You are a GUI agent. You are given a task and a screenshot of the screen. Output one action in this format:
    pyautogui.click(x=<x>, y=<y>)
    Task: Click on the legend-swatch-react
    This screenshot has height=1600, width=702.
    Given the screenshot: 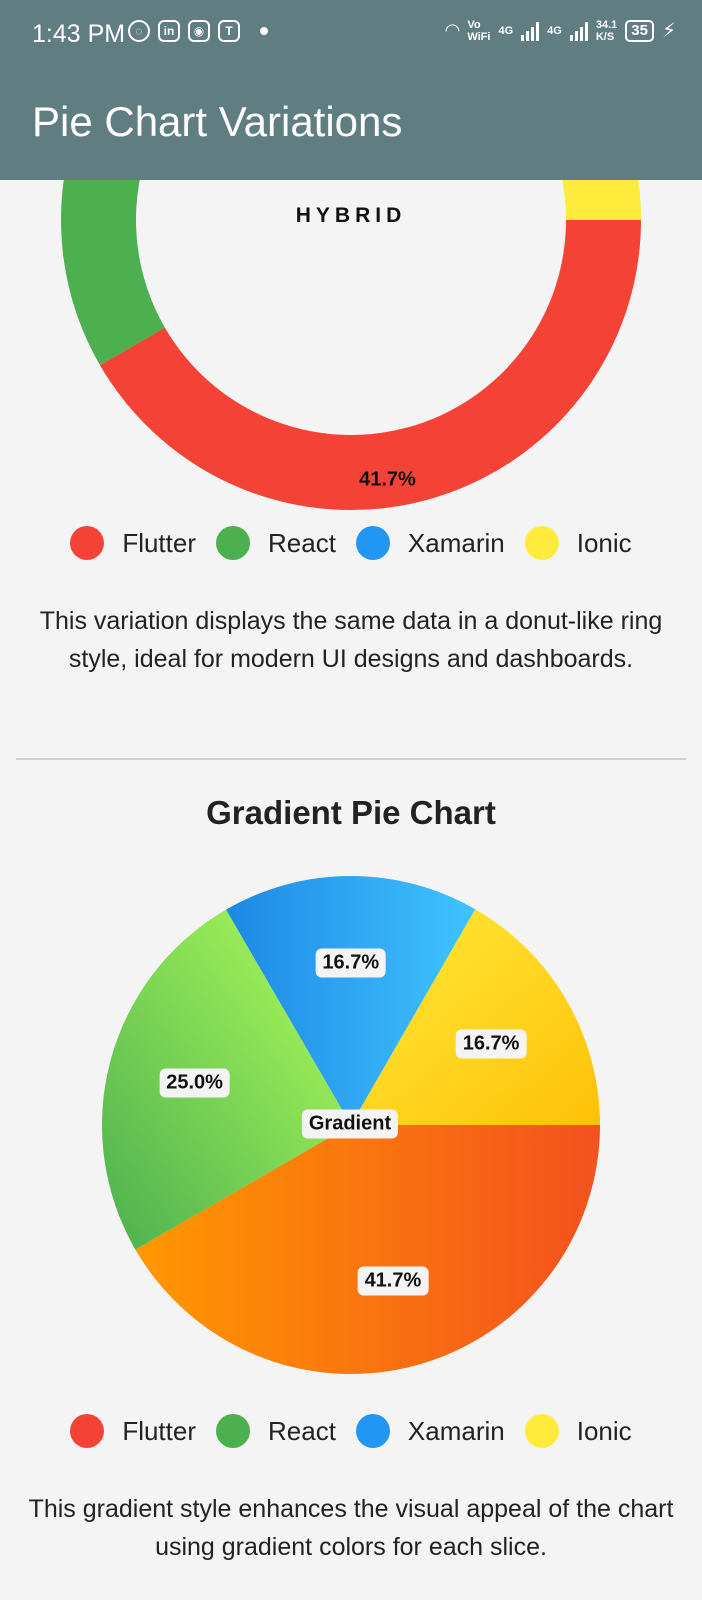 What is the action you would take?
    pyautogui.click(x=233, y=543)
    